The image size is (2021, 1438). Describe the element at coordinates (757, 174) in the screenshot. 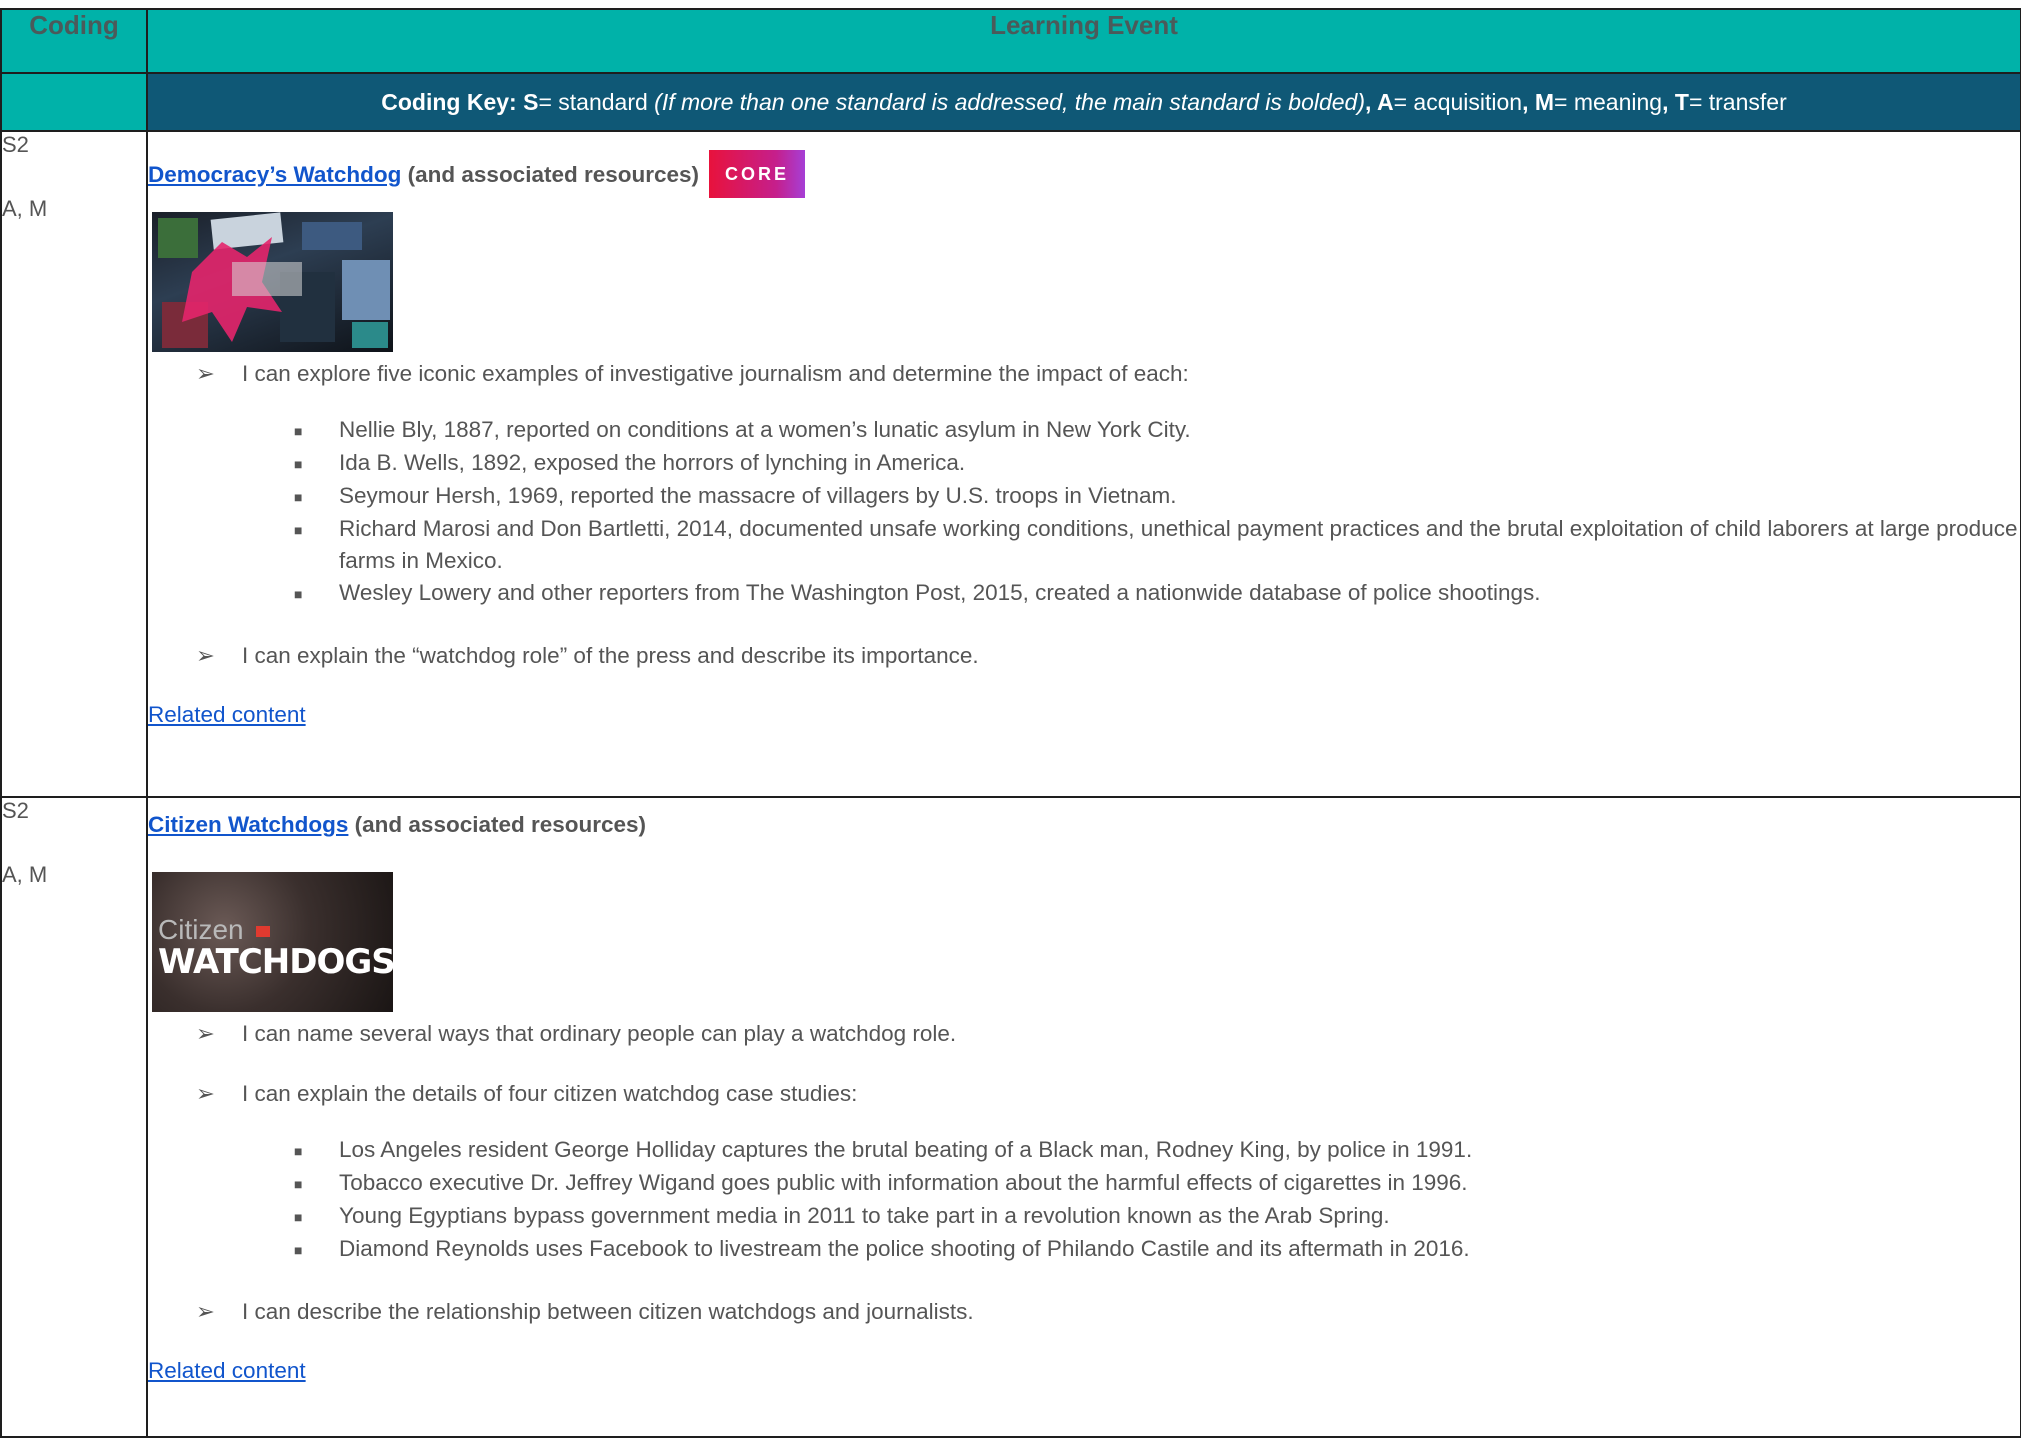

I see `core-badge: CORE` at that location.